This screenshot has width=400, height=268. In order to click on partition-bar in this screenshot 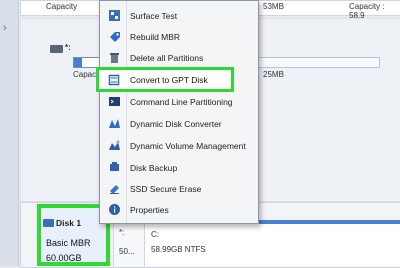, I will do `click(319, 62)`.